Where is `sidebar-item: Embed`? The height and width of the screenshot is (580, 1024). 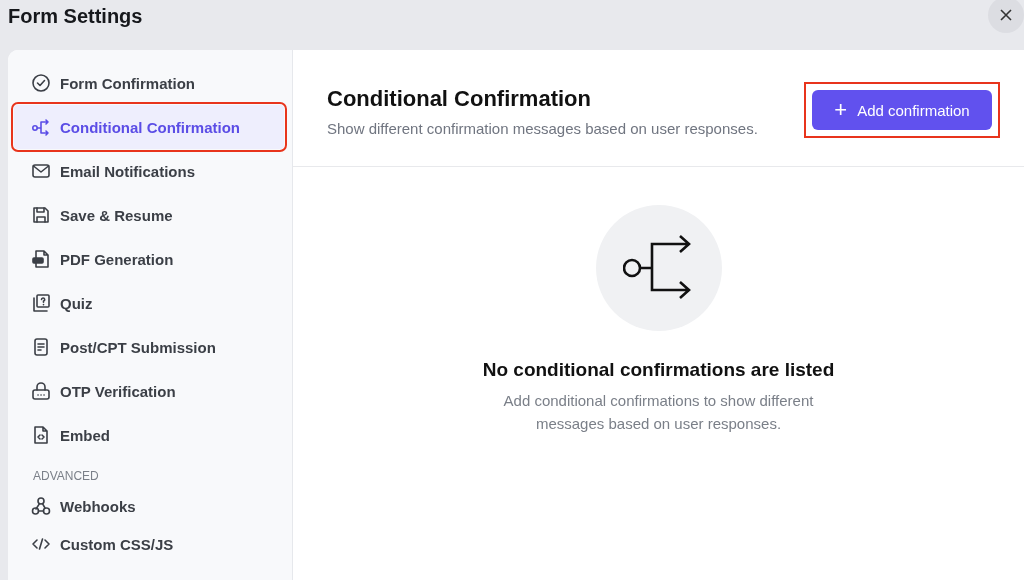 sidebar-item: Embed is located at coordinates (149, 435).